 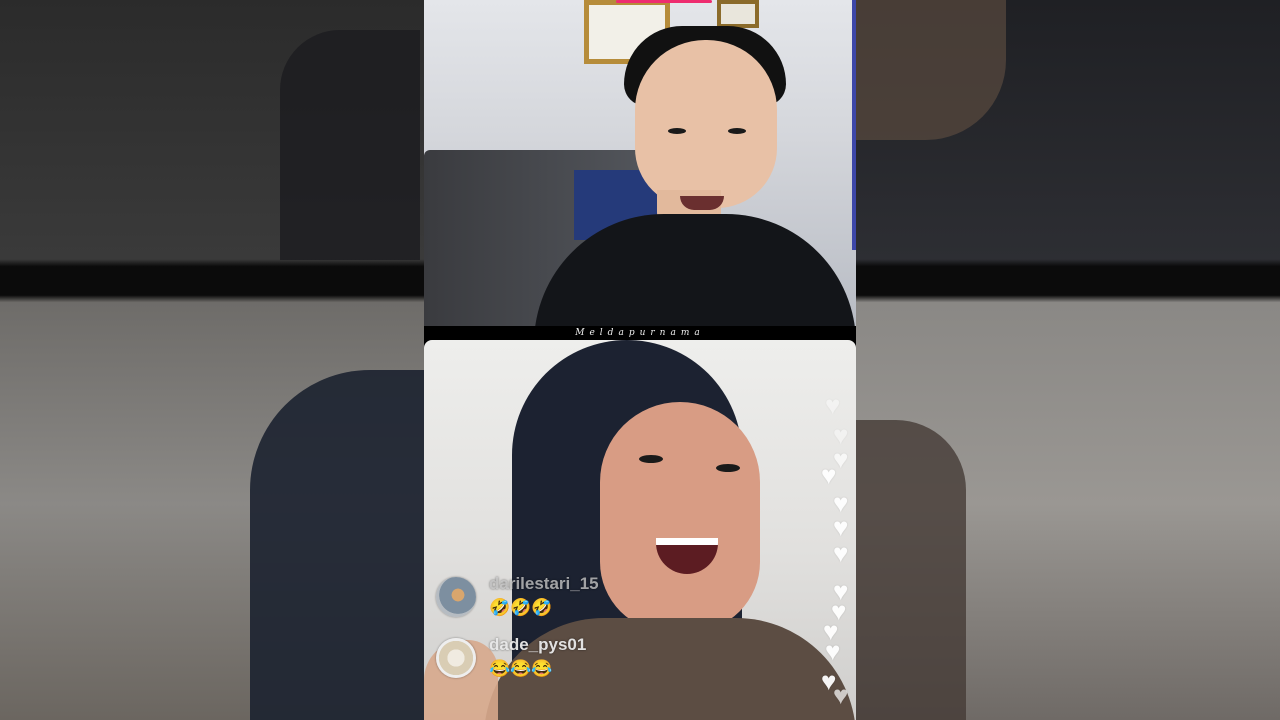 What do you see at coordinates (544, 596) in the screenshot?
I see `comment-body: darilestari_15 🤣🤣🤣` at bounding box center [544, 596].